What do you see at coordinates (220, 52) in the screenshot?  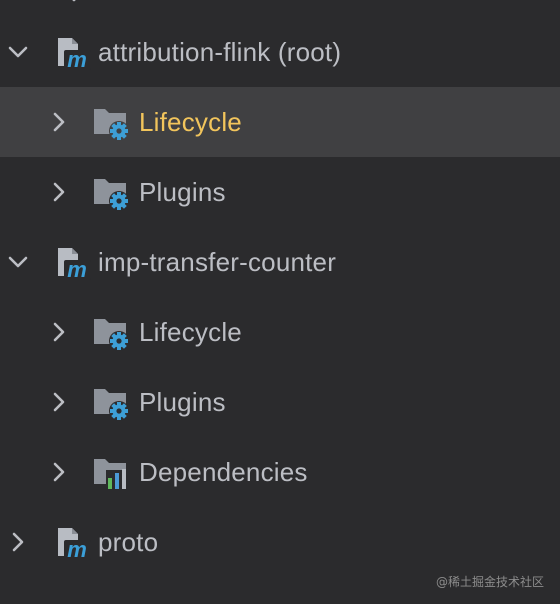 I see `tree-item-label: attribution-flink (root)` at bounding box center [220, 52].